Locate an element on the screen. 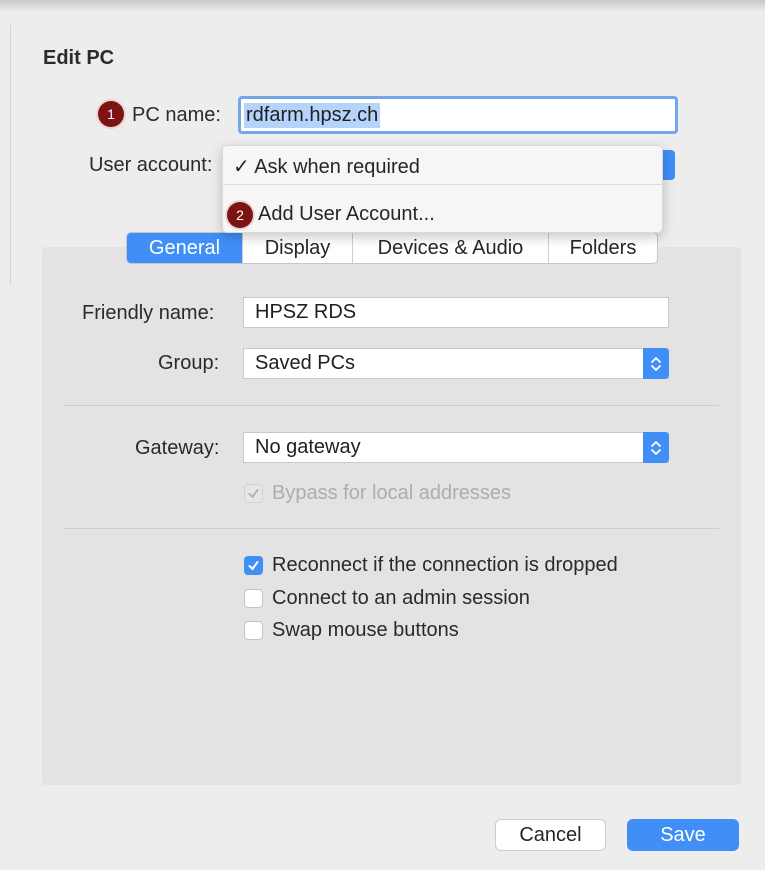 The height and width of the screenshot is (870, 765). menu-item-ask-when-required: ✓ Ask when required is located at coordinates (326, 166).